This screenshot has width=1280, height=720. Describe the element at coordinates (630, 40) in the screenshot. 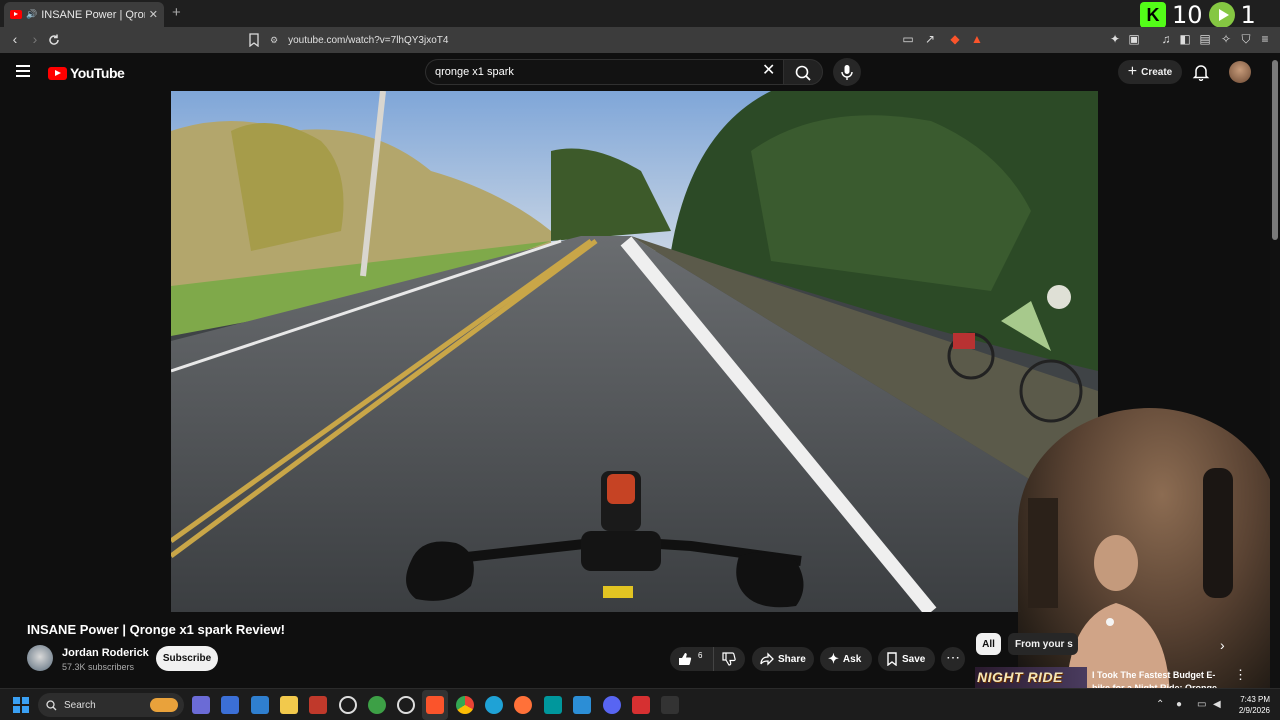

I see `address-bar: ⚙ youtube.com/watch?v=7lhQY3jxoT4` at that location.